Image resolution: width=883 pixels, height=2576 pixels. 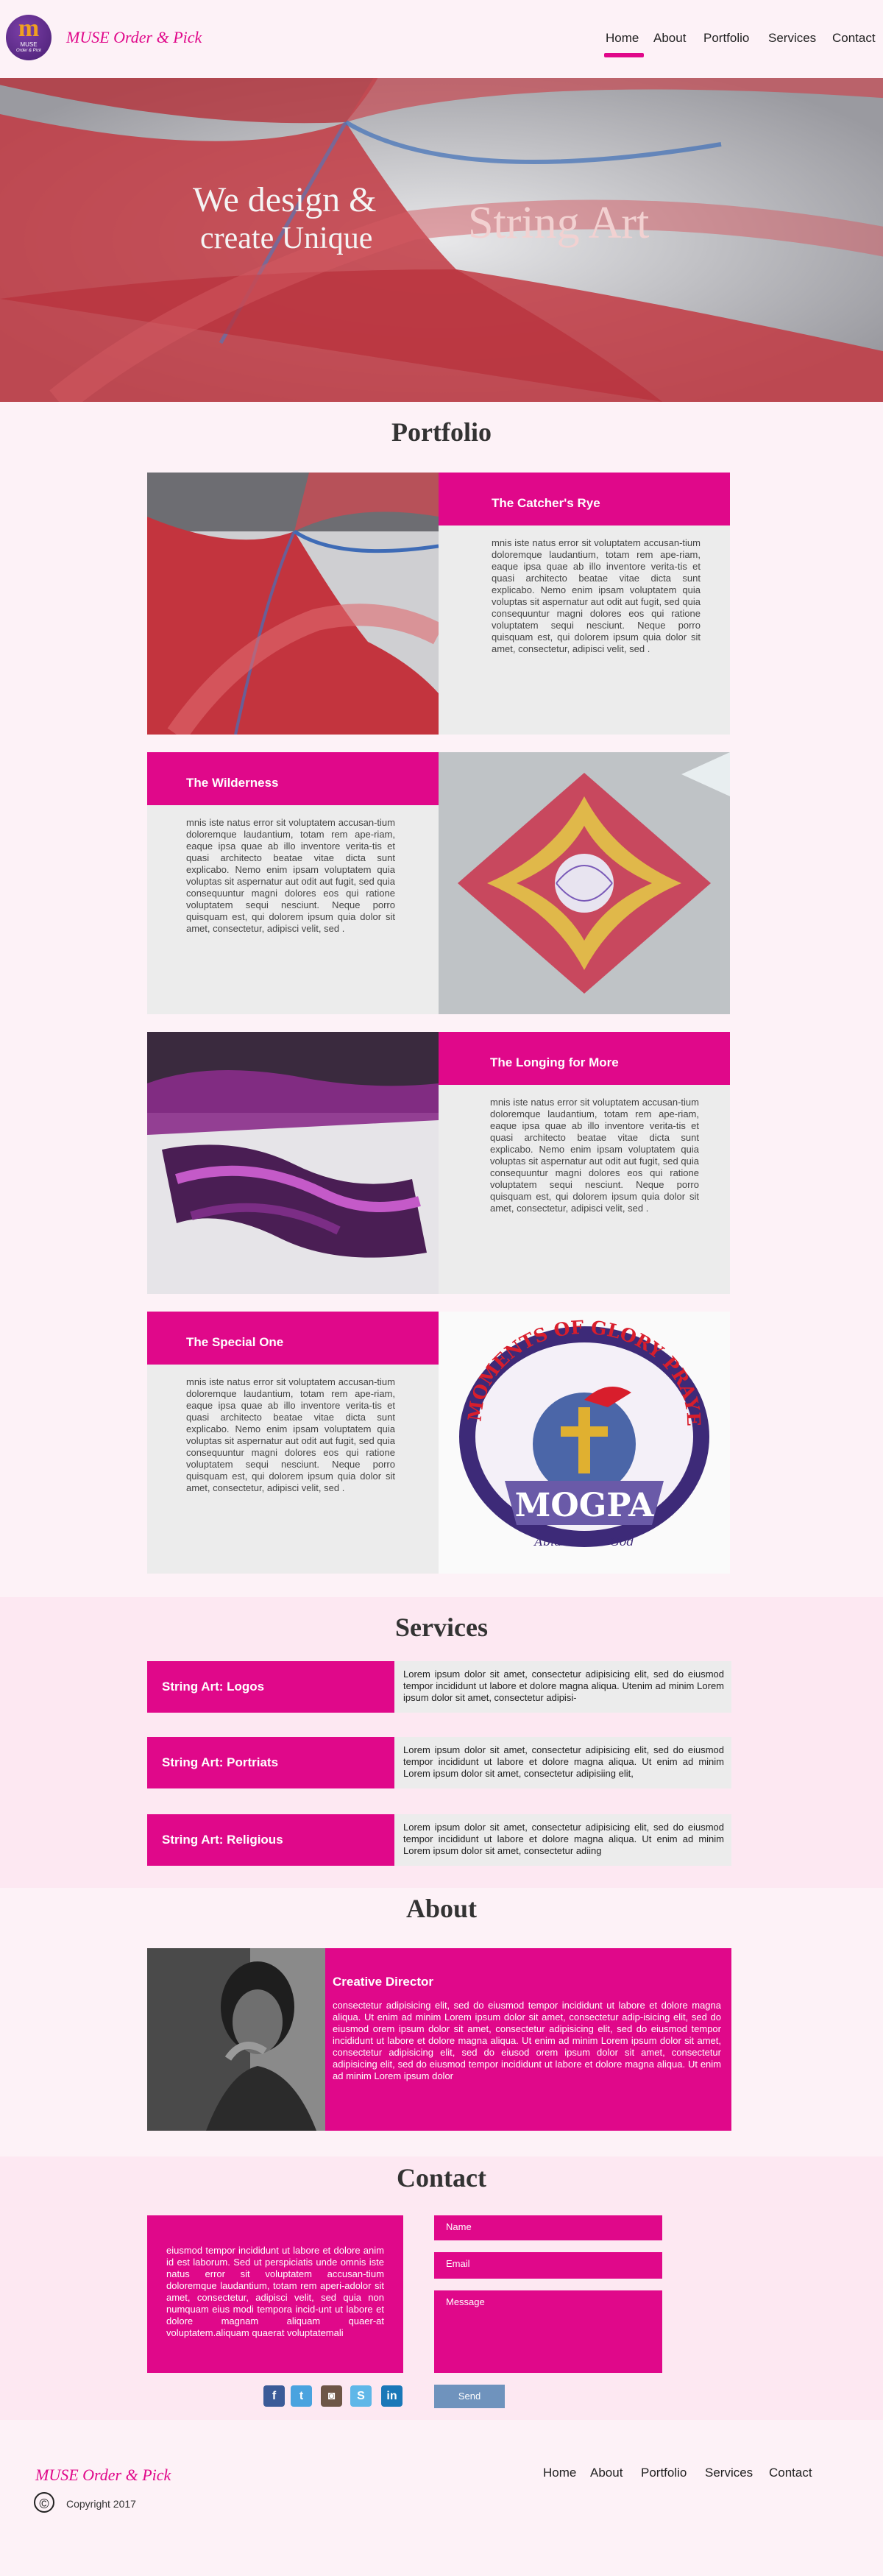 I want to click on portfolio-header-3: The Longing for More, so click(x=585, y=1058).